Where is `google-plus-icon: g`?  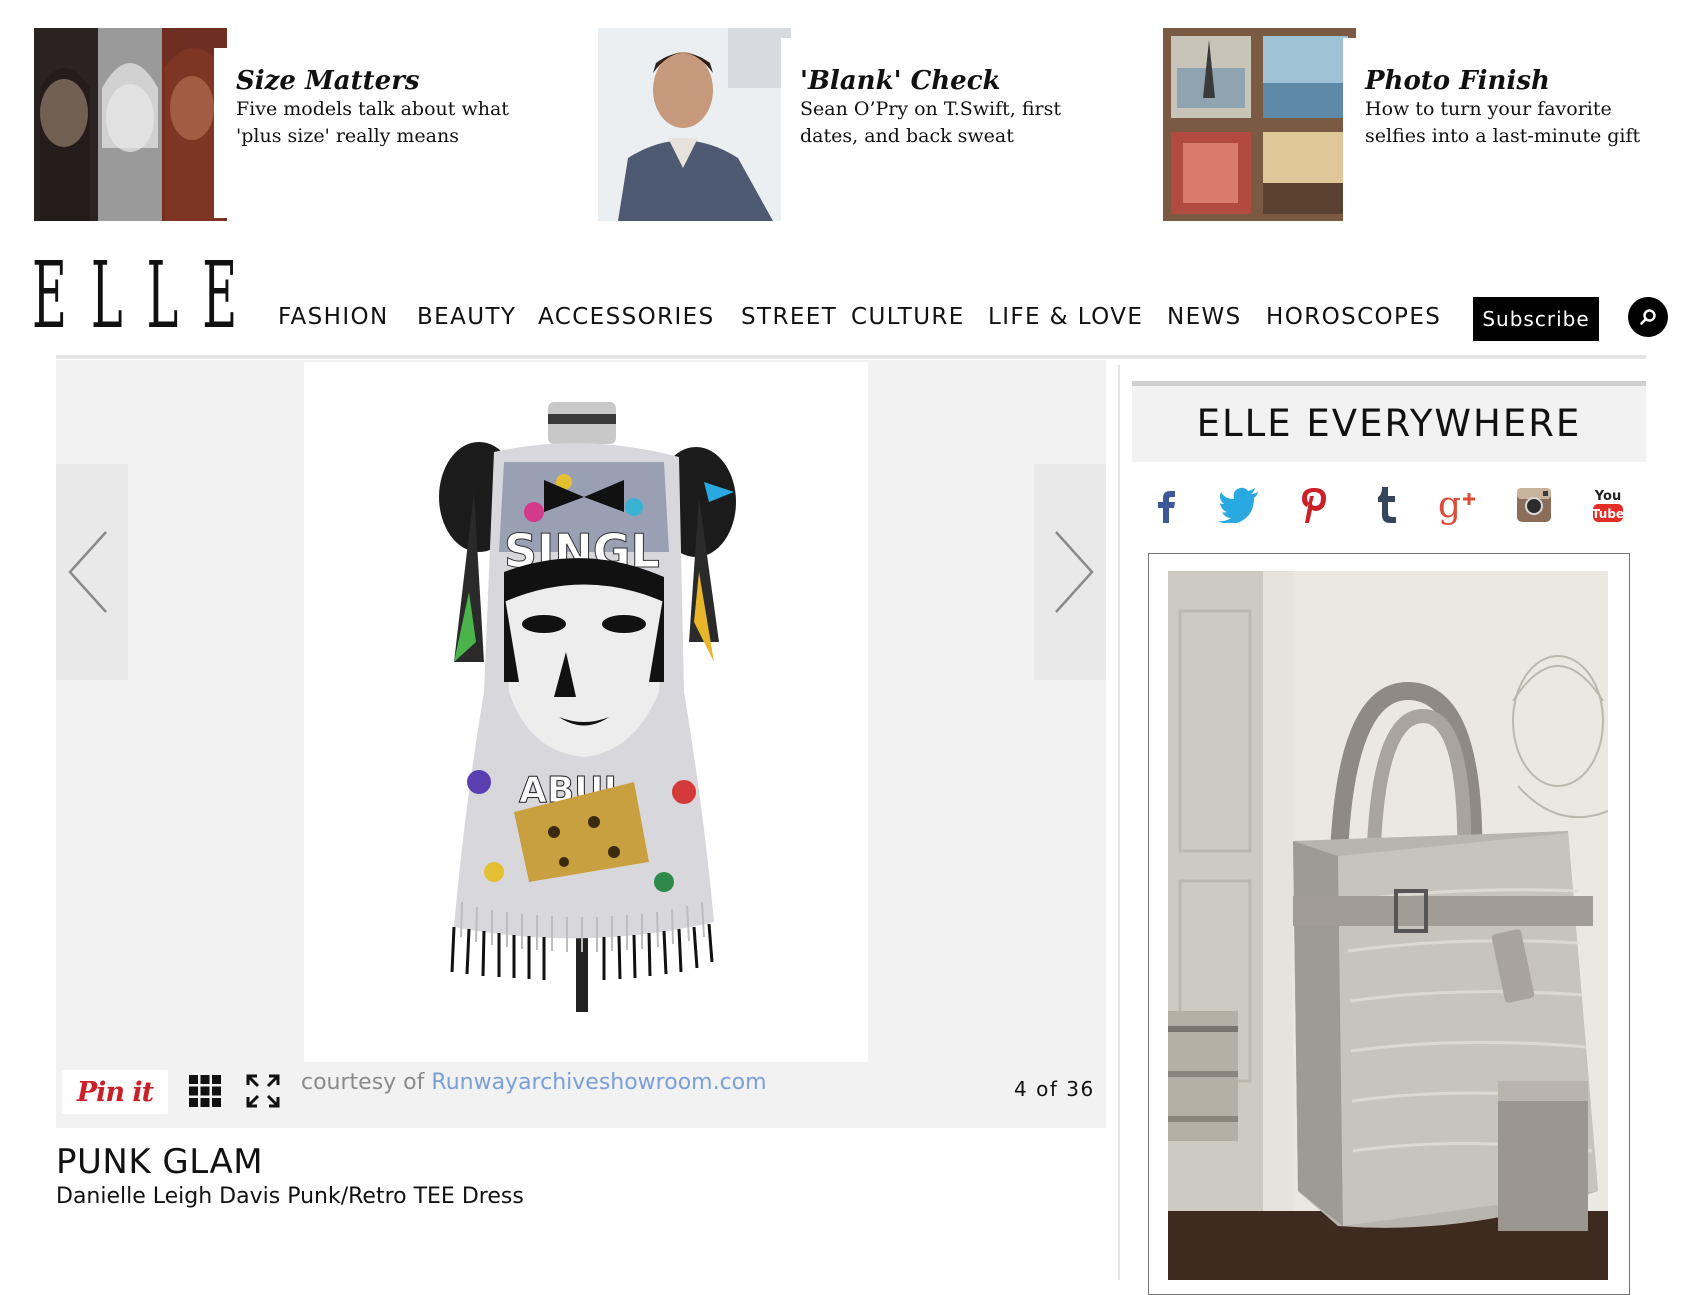
google-plus-icon: g is located at coordinates (1456, 505).